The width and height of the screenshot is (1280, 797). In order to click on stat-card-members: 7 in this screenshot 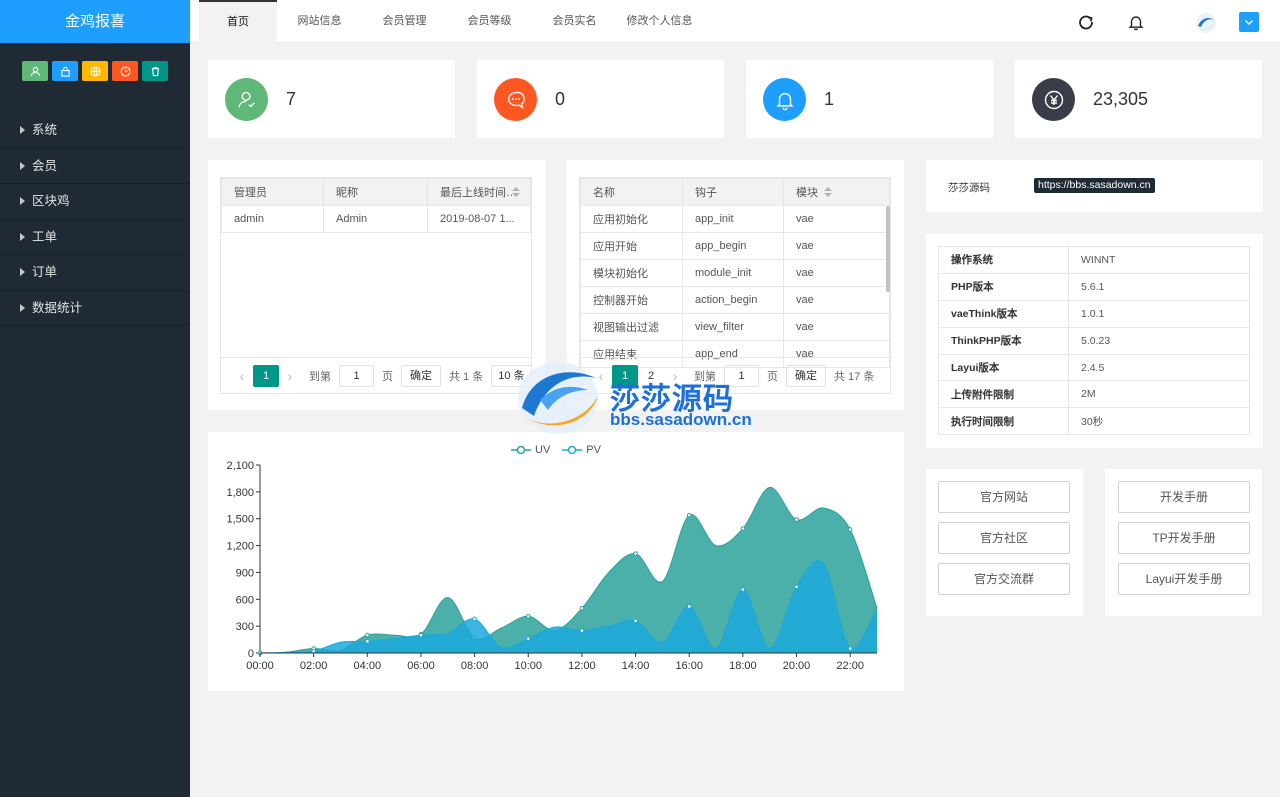, I will do `click(331, 99)`.